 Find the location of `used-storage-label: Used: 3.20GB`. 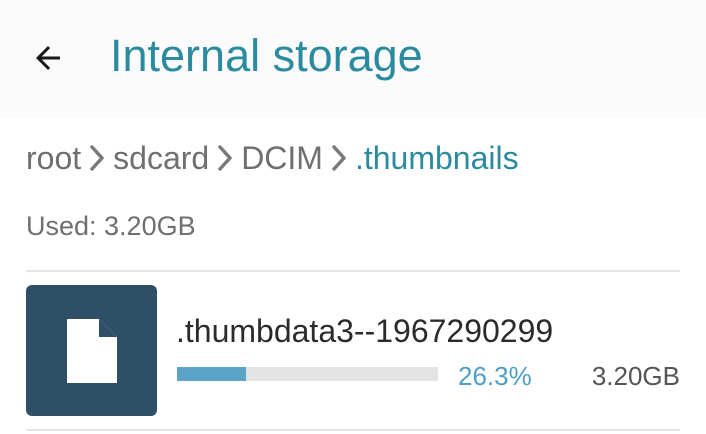

used-storage-label: Used: 3.20GB is located at coordinates (111, 226).